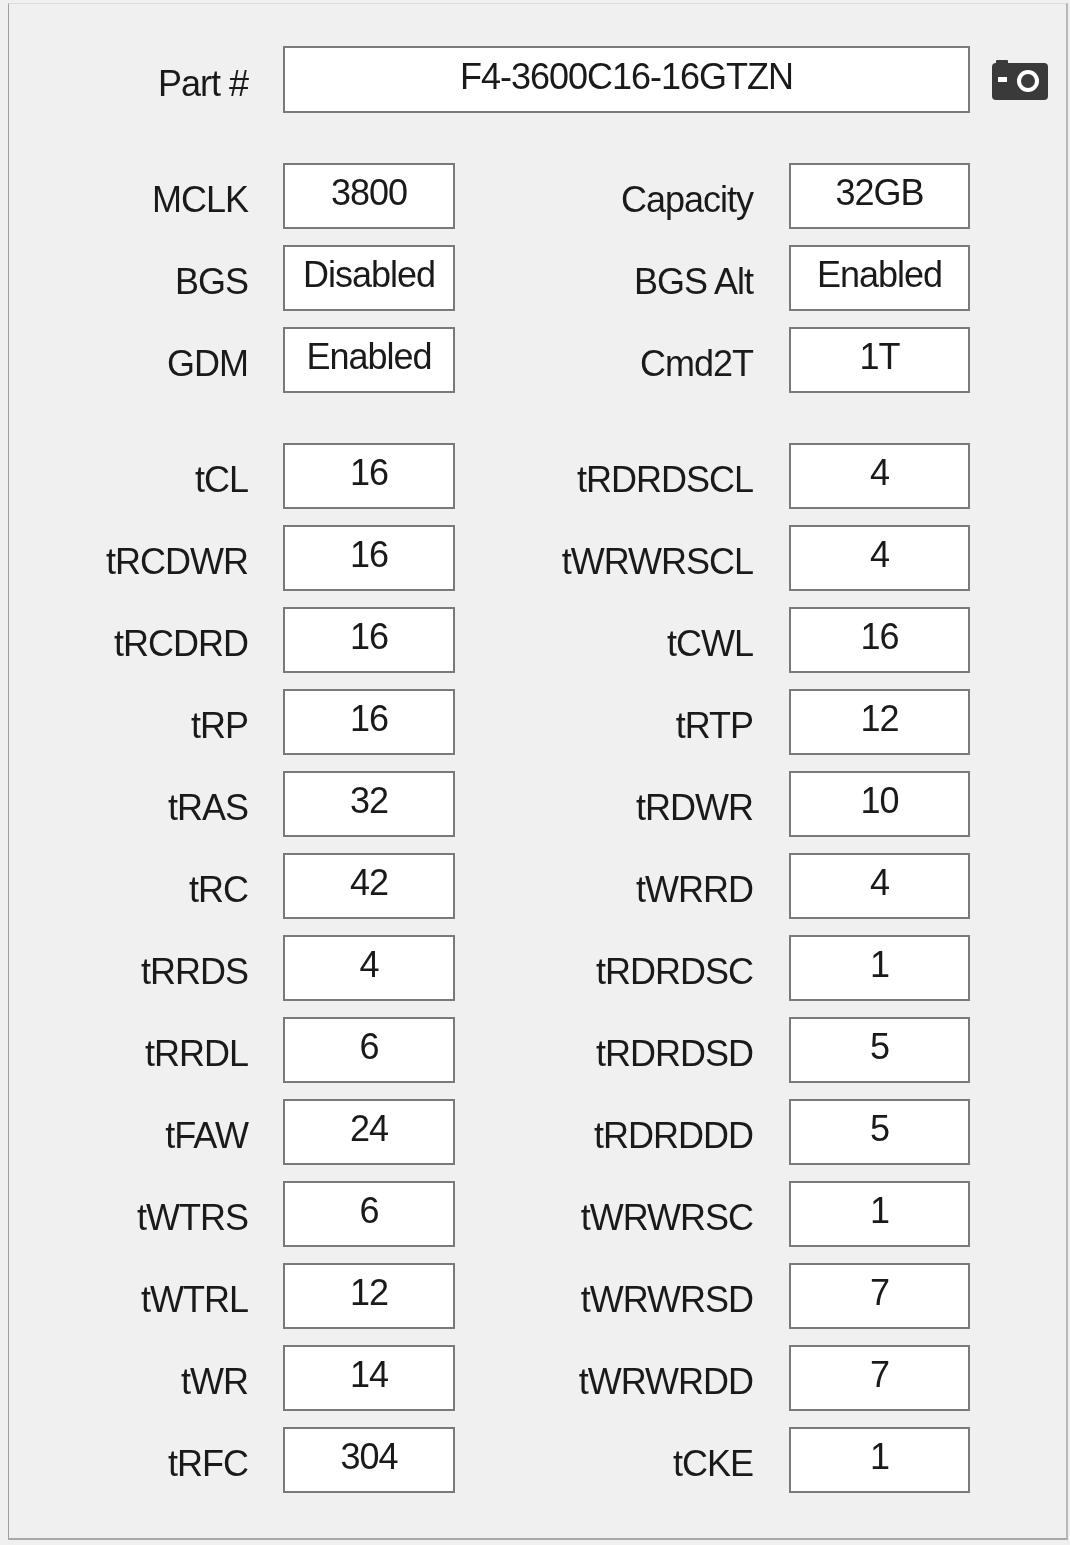 This screenshot has width=1070, height=1545. I want to click on field-label: tRFC, so click(207, 1463).